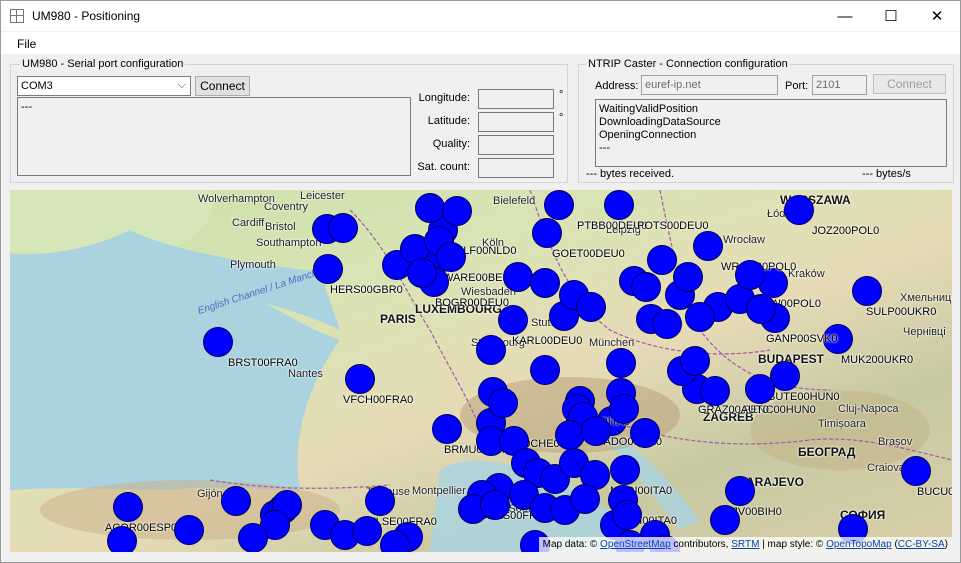 The height and width of the screenshot is (563, 961). I want to click on city-label: Gijón, so click(210, 494).